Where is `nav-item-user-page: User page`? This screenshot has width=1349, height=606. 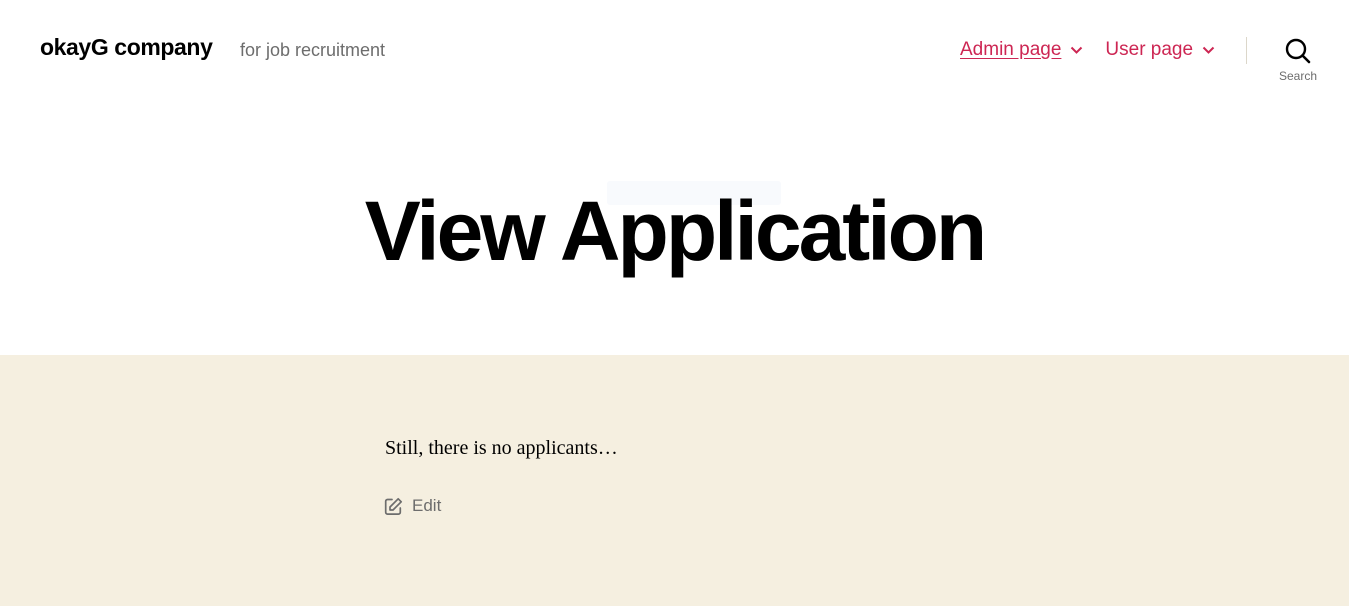 nav-item-user-page: User page is located at coordinates (1160, 50).